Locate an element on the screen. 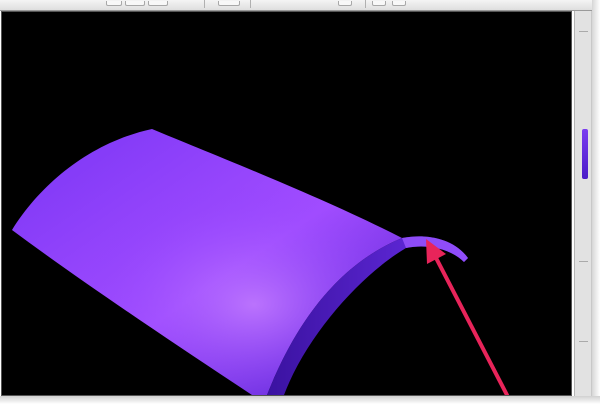 This screenshot has height=404, width=600. side-panel is located at coordinates (583, 203).